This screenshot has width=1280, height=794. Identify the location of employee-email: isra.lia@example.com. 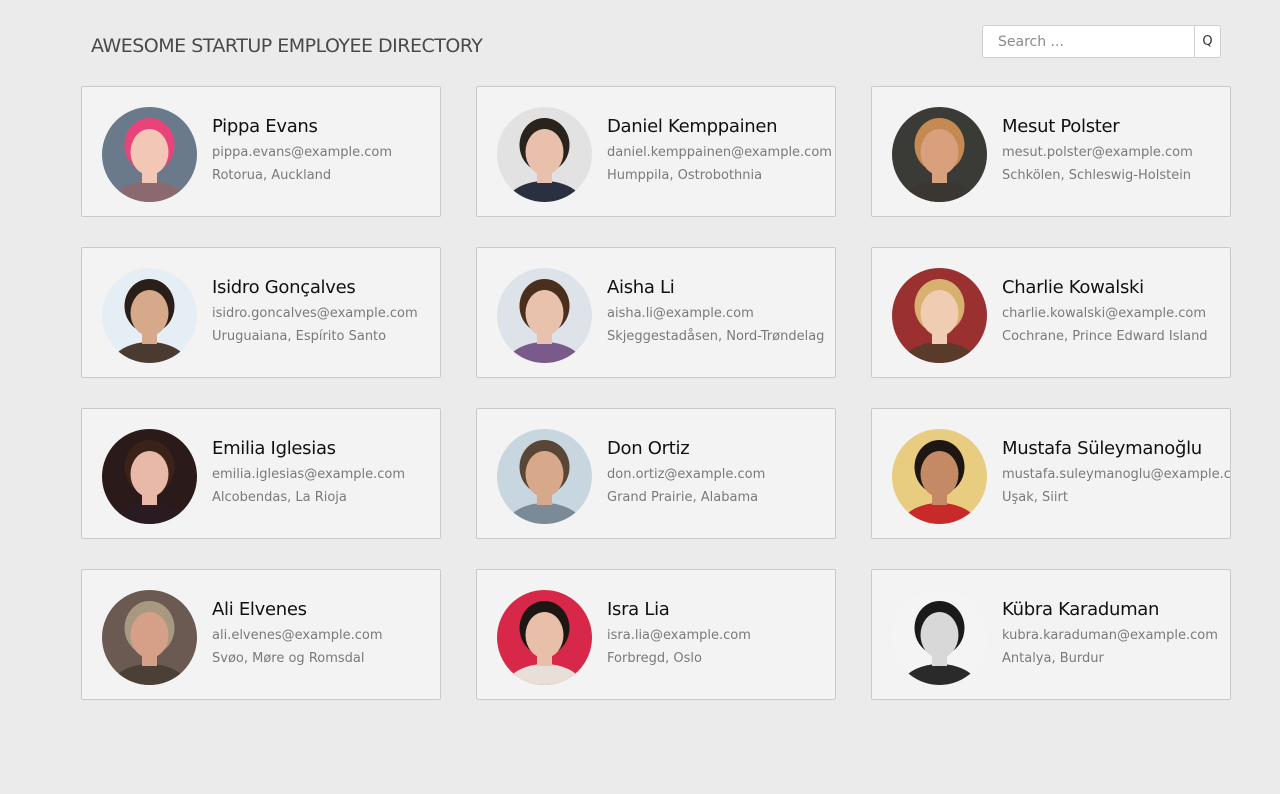
(679, 635).